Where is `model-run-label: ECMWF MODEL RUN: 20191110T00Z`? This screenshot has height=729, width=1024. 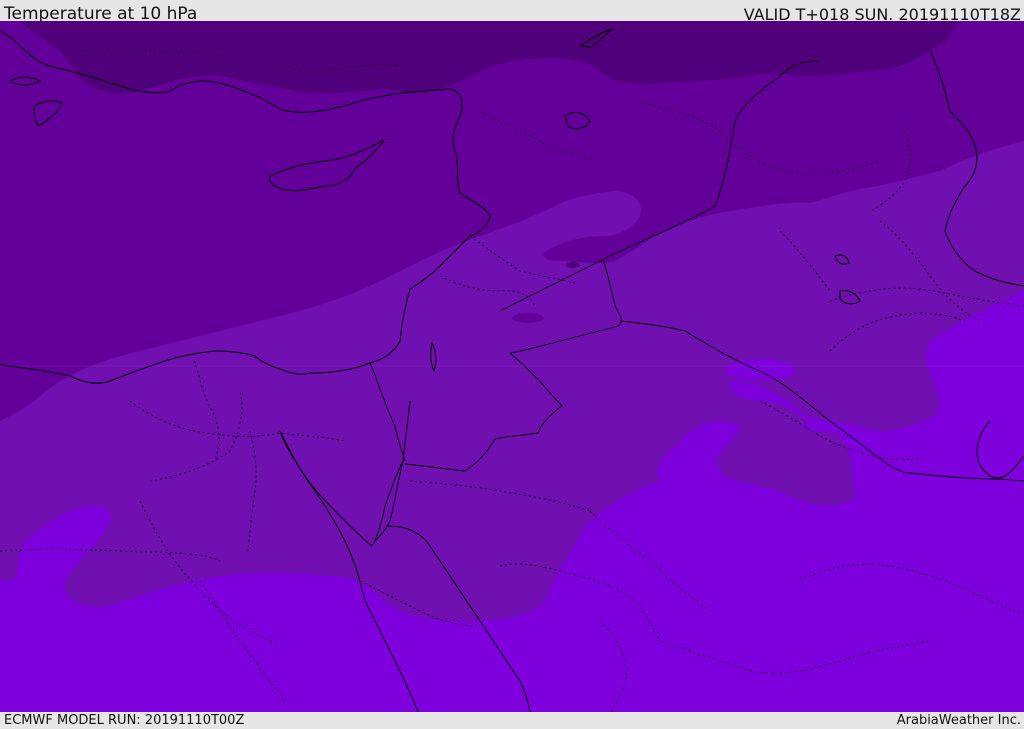
model-run-label: ECMWF MODEL RUN: 20191110T00Z is located at coordinates (124, 720).